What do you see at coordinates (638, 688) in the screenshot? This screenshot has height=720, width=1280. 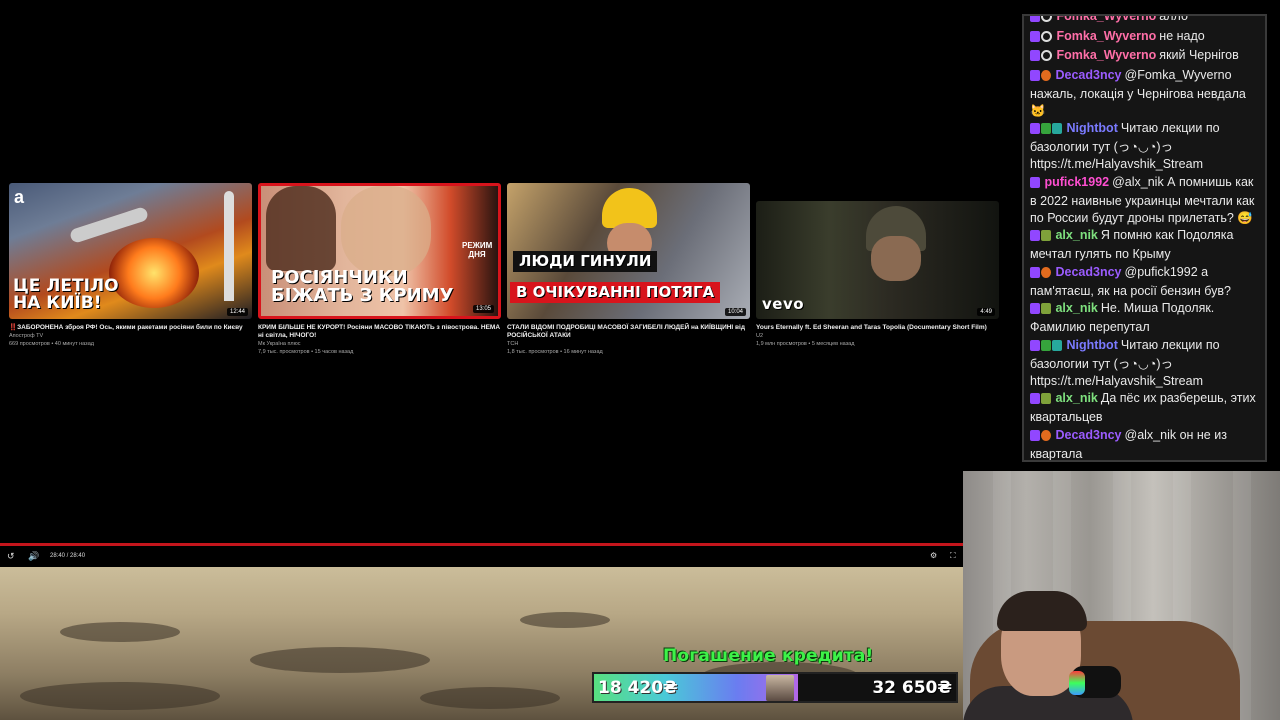 I see `donation-current-amount: 18 420₴` at bounding box center [638, 688].